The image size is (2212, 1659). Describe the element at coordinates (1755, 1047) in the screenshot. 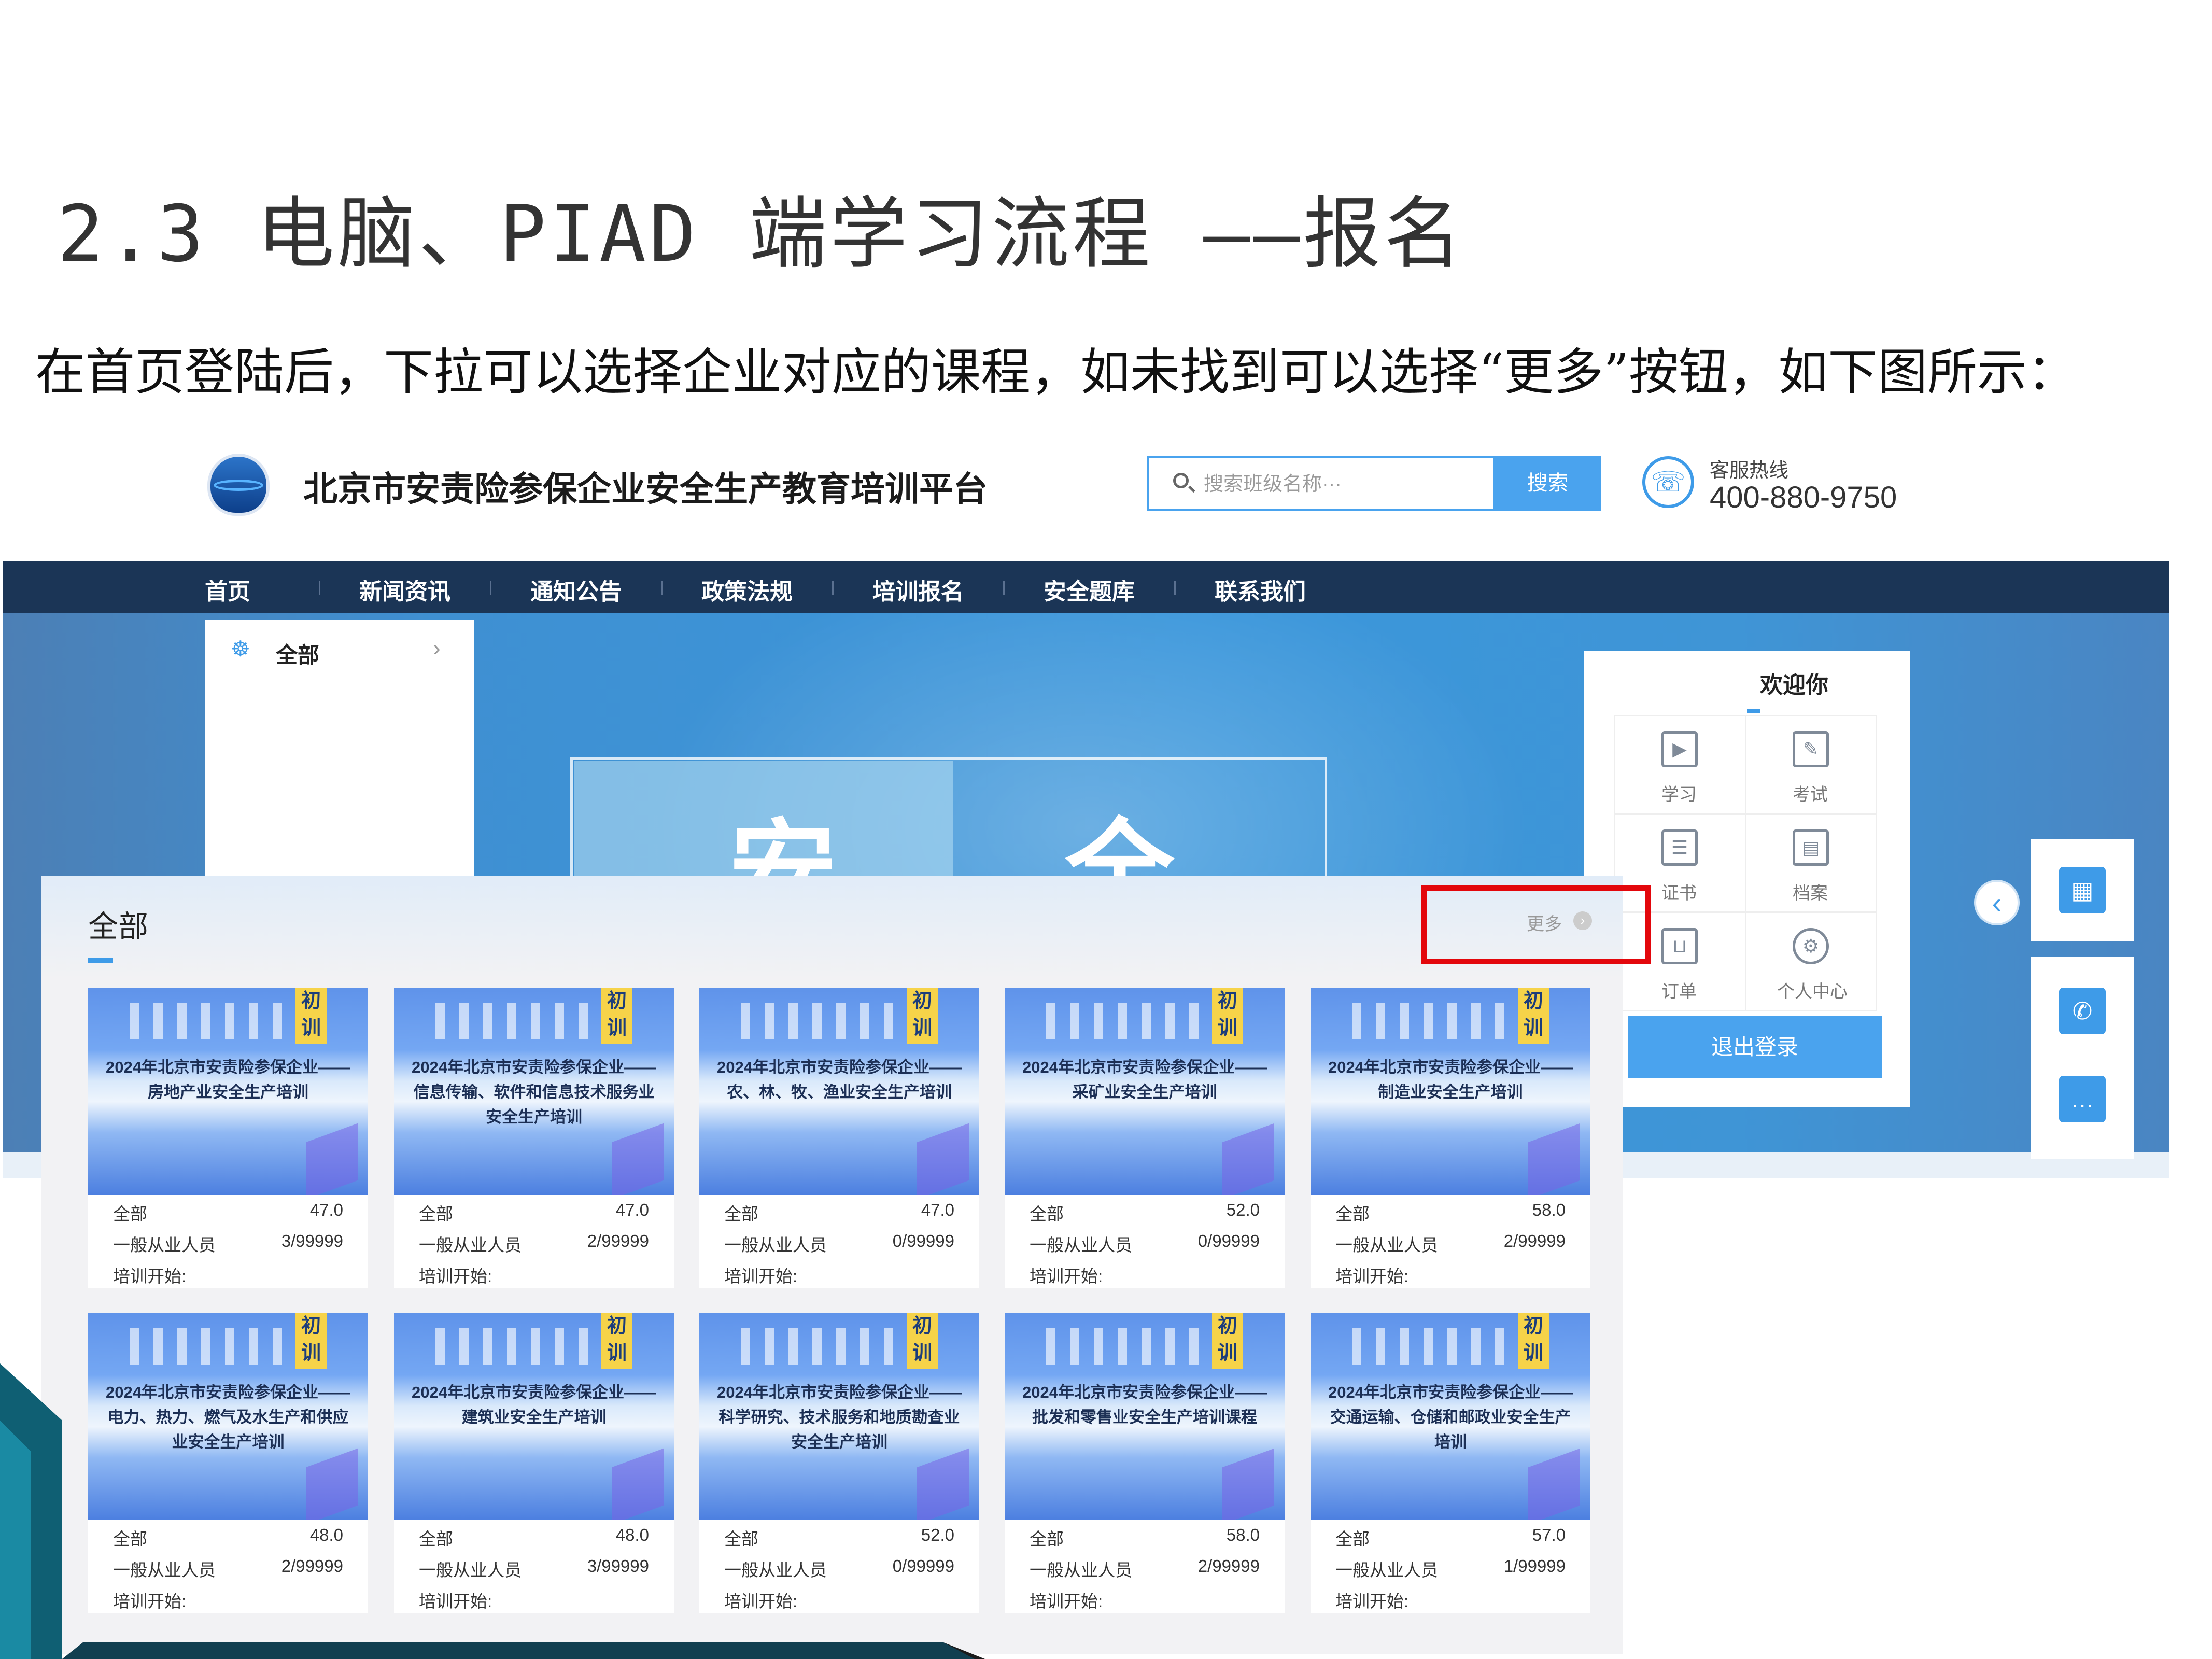

I see `logout-button: 退出登录` at that location.